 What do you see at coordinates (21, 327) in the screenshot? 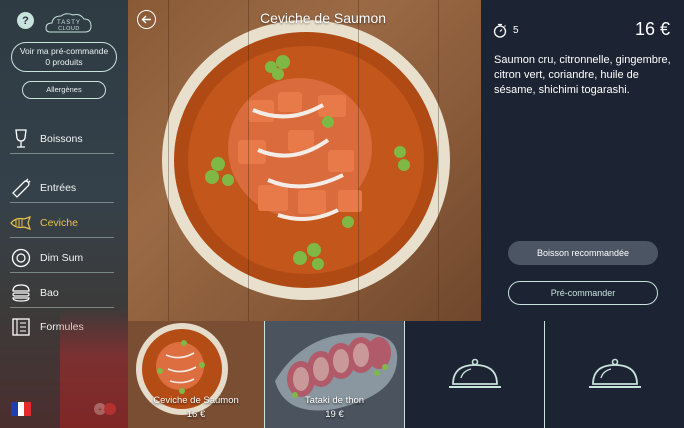
I see `menu-book-icon` at bounding box center [21, 327].